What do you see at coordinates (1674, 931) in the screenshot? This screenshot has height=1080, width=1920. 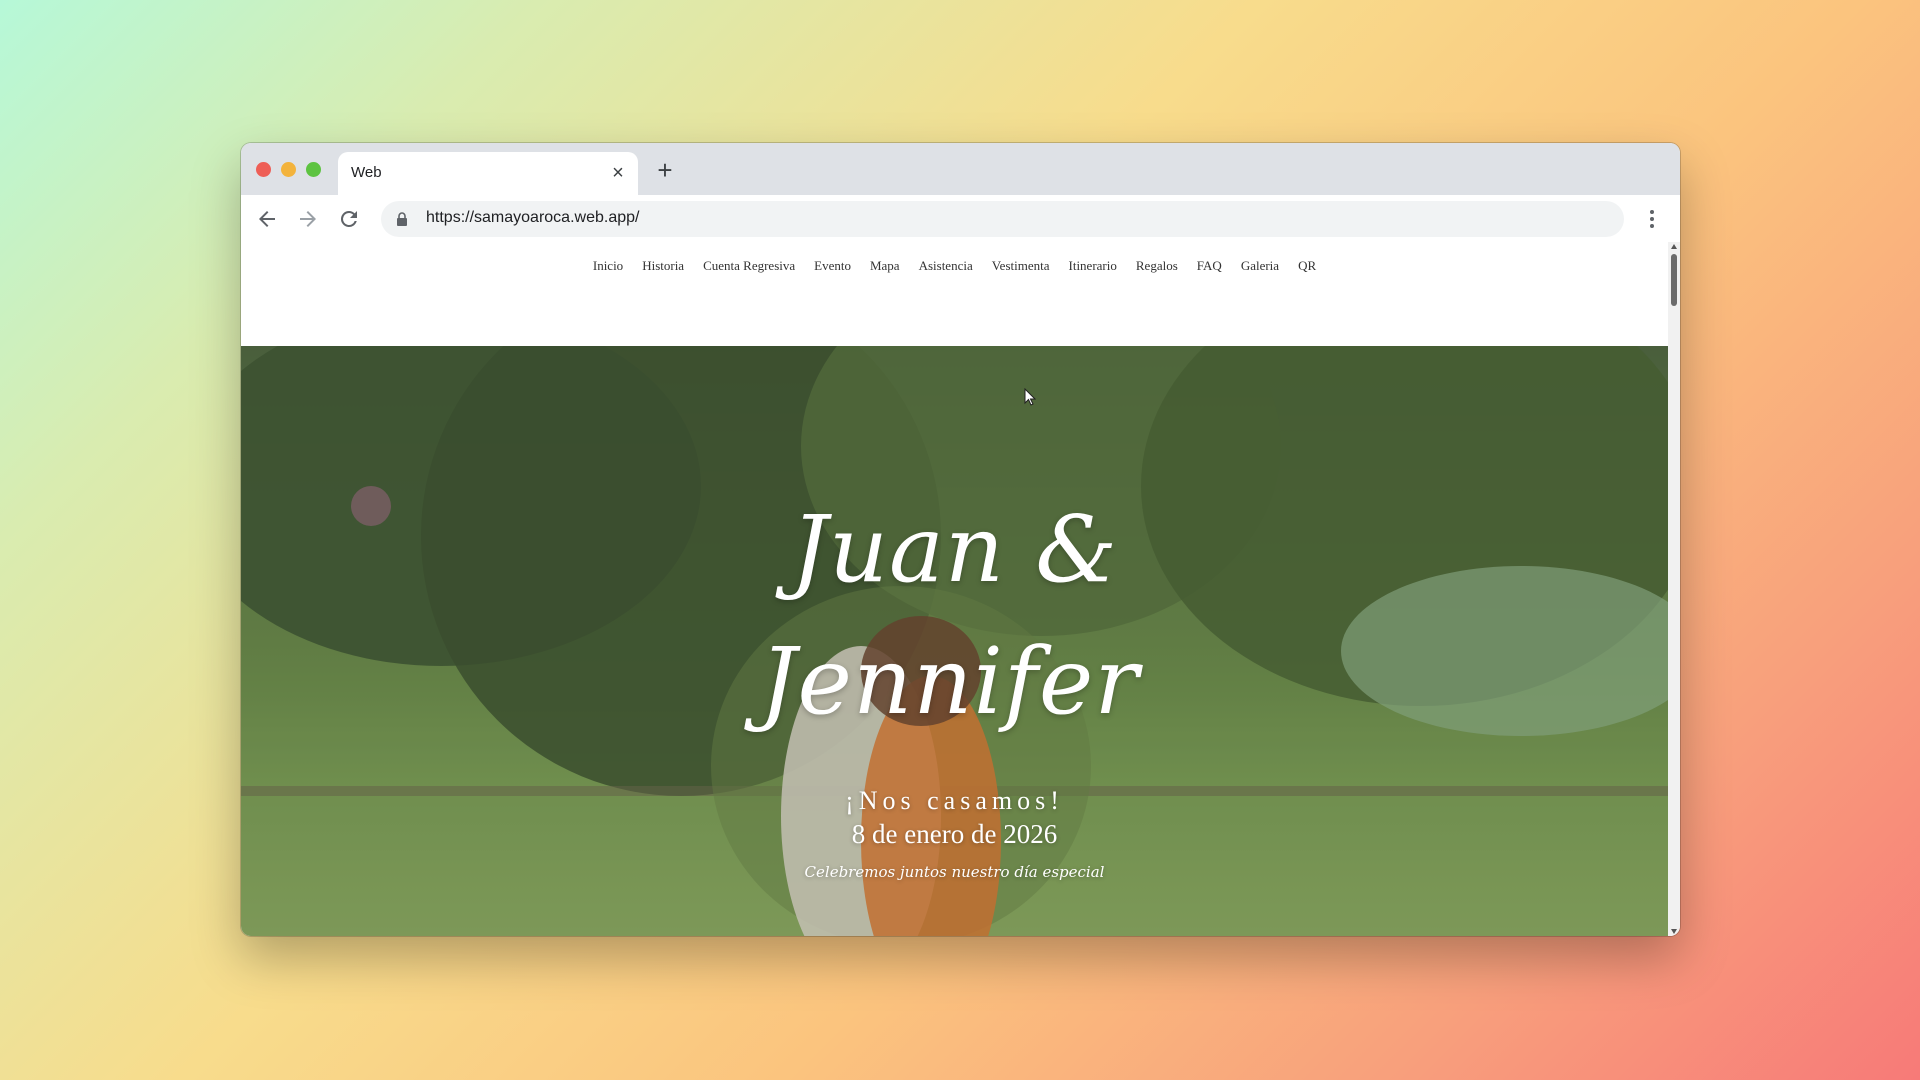 I see `scroll-down-icon` at bounding box center [1674, 931].